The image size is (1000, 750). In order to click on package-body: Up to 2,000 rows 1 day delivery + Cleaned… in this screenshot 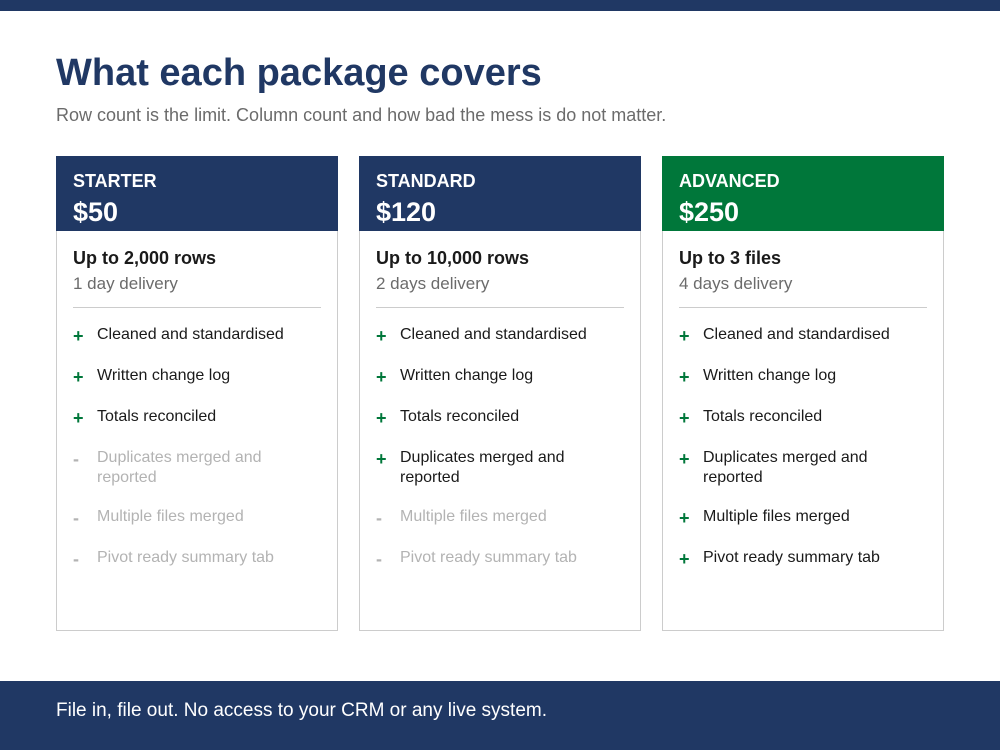, I will do `click(197, 408)`.